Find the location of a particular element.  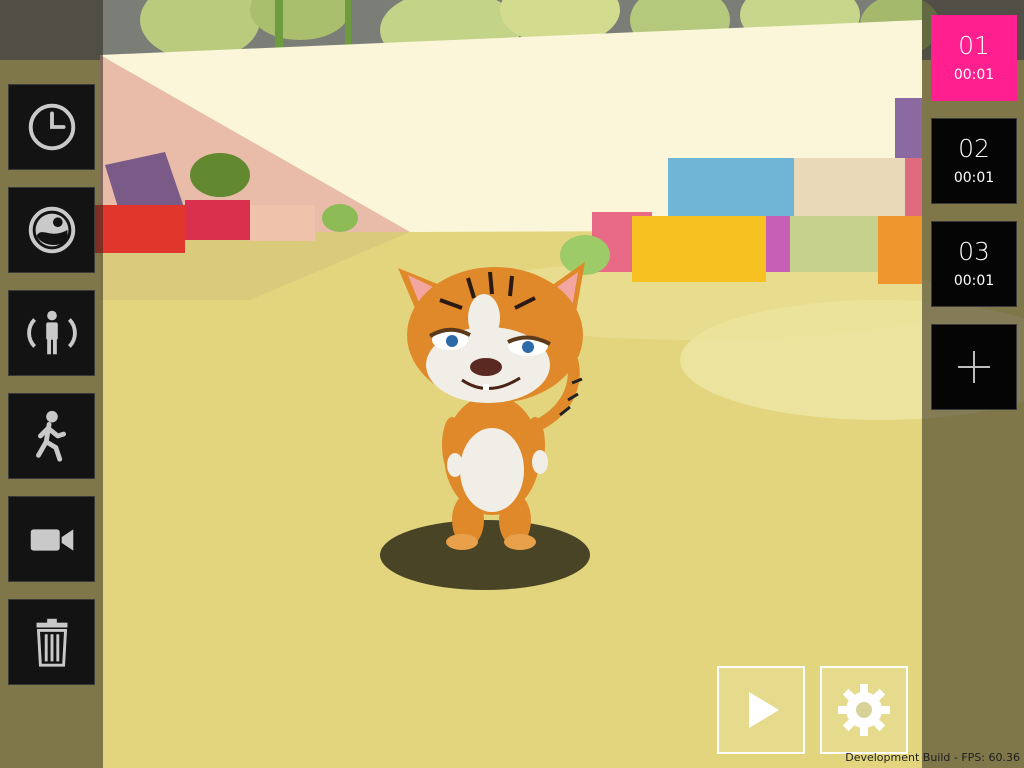

gear-icon is located at coordinates (864, 710).